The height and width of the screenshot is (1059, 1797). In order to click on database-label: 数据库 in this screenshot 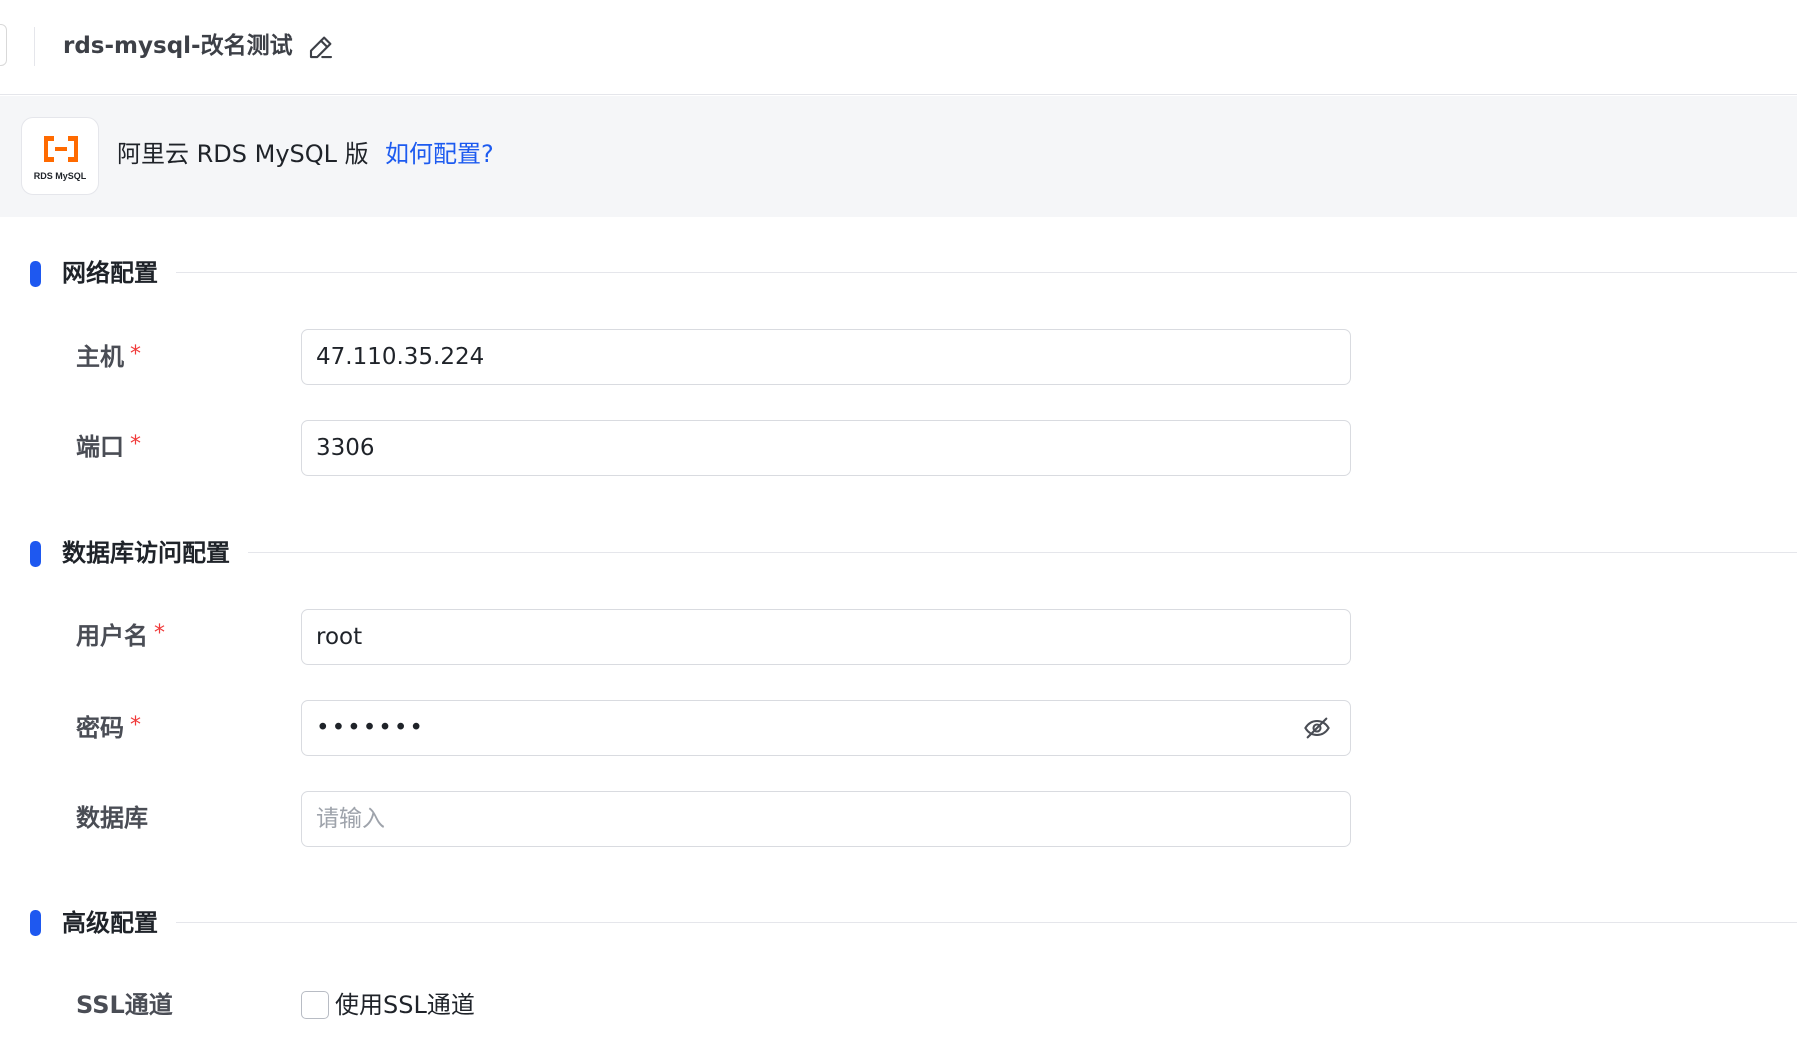, I will do `click(112, 818)`.